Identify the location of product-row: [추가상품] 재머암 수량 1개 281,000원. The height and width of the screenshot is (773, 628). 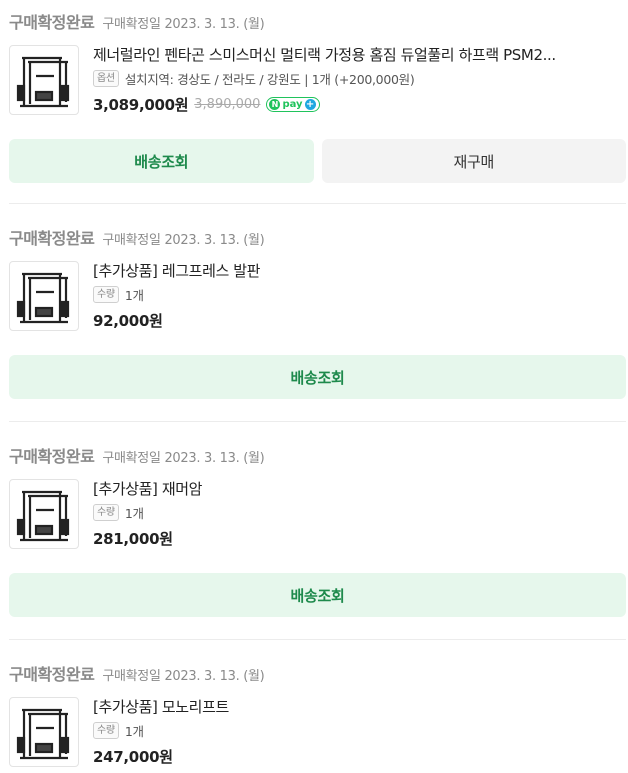
(317, 515).